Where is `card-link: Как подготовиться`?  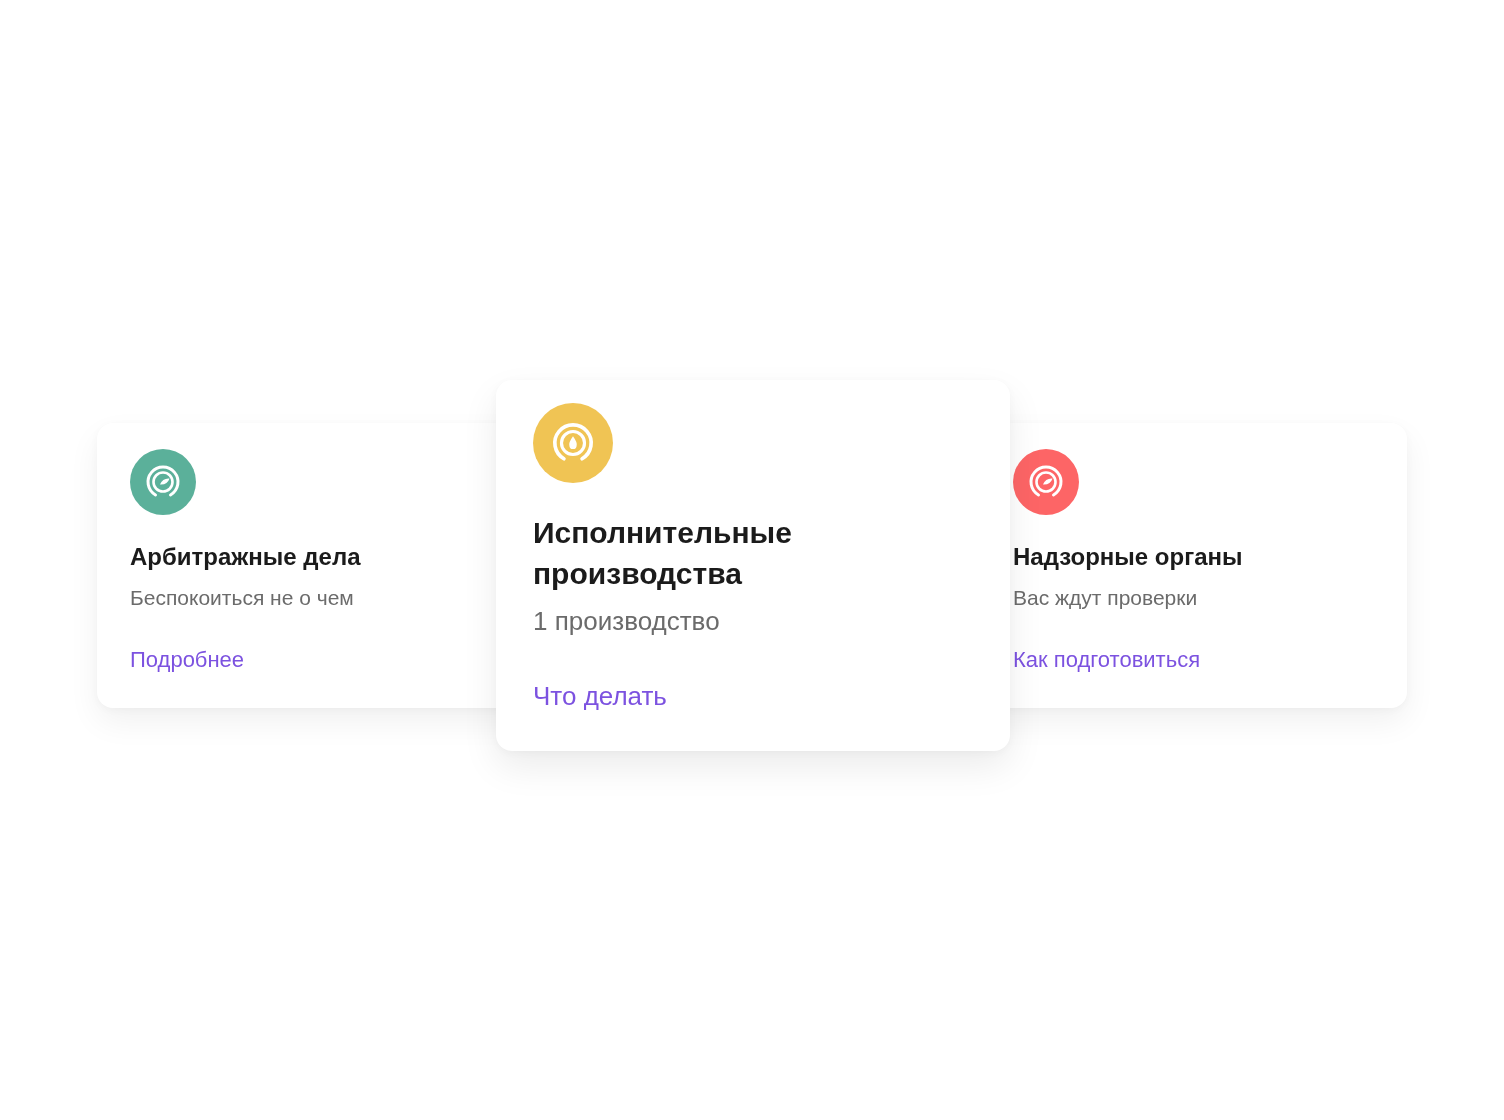
card-link: Как подготовиться is located at coordinates (1107, 660).